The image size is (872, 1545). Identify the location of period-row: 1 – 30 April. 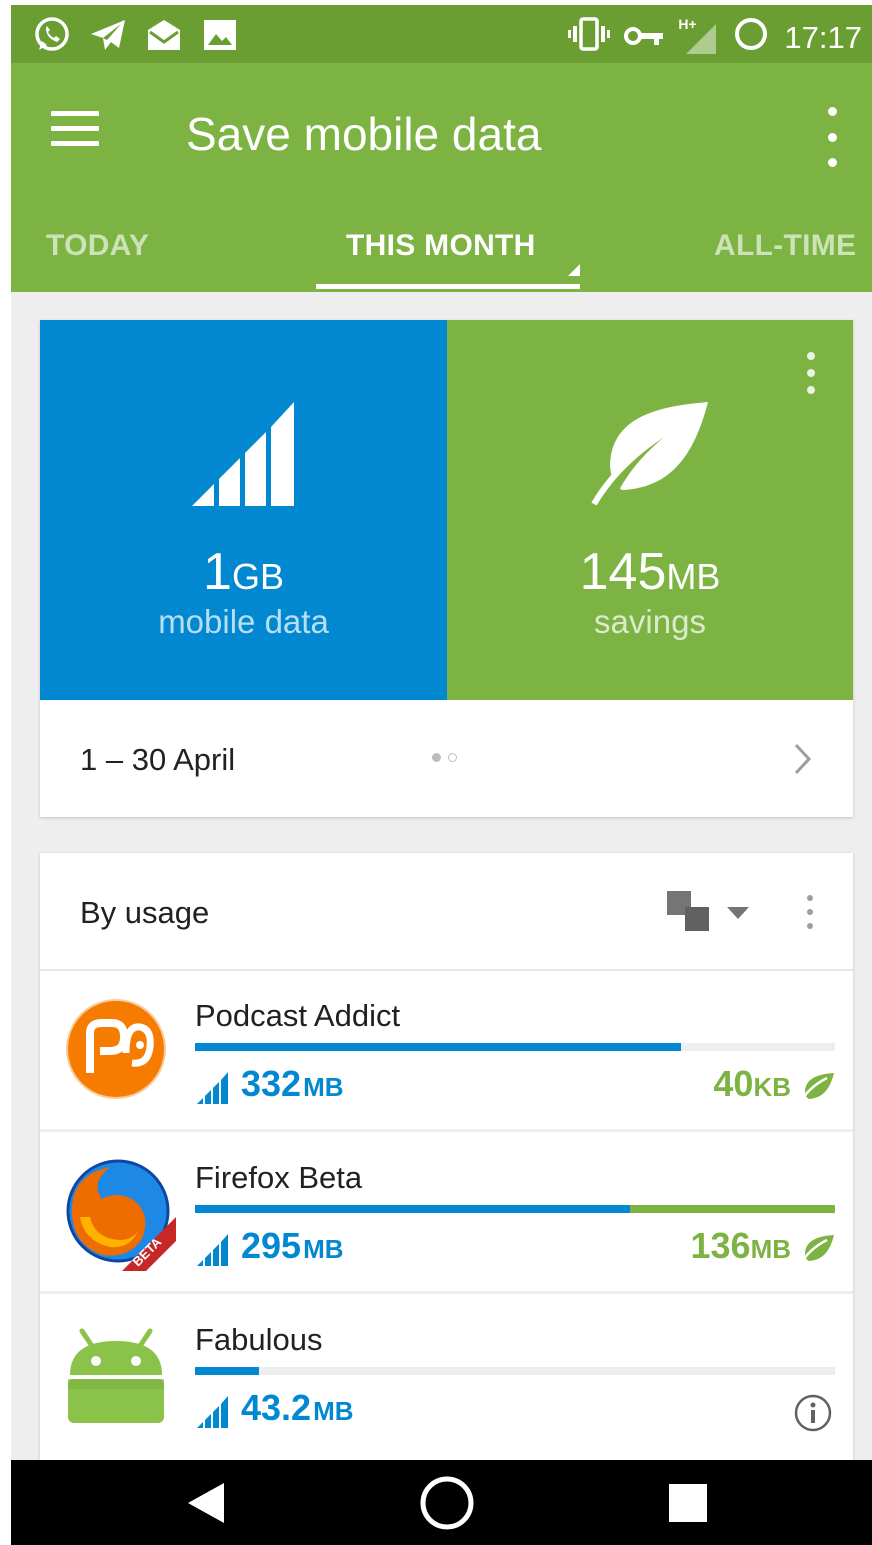
(446, 758).